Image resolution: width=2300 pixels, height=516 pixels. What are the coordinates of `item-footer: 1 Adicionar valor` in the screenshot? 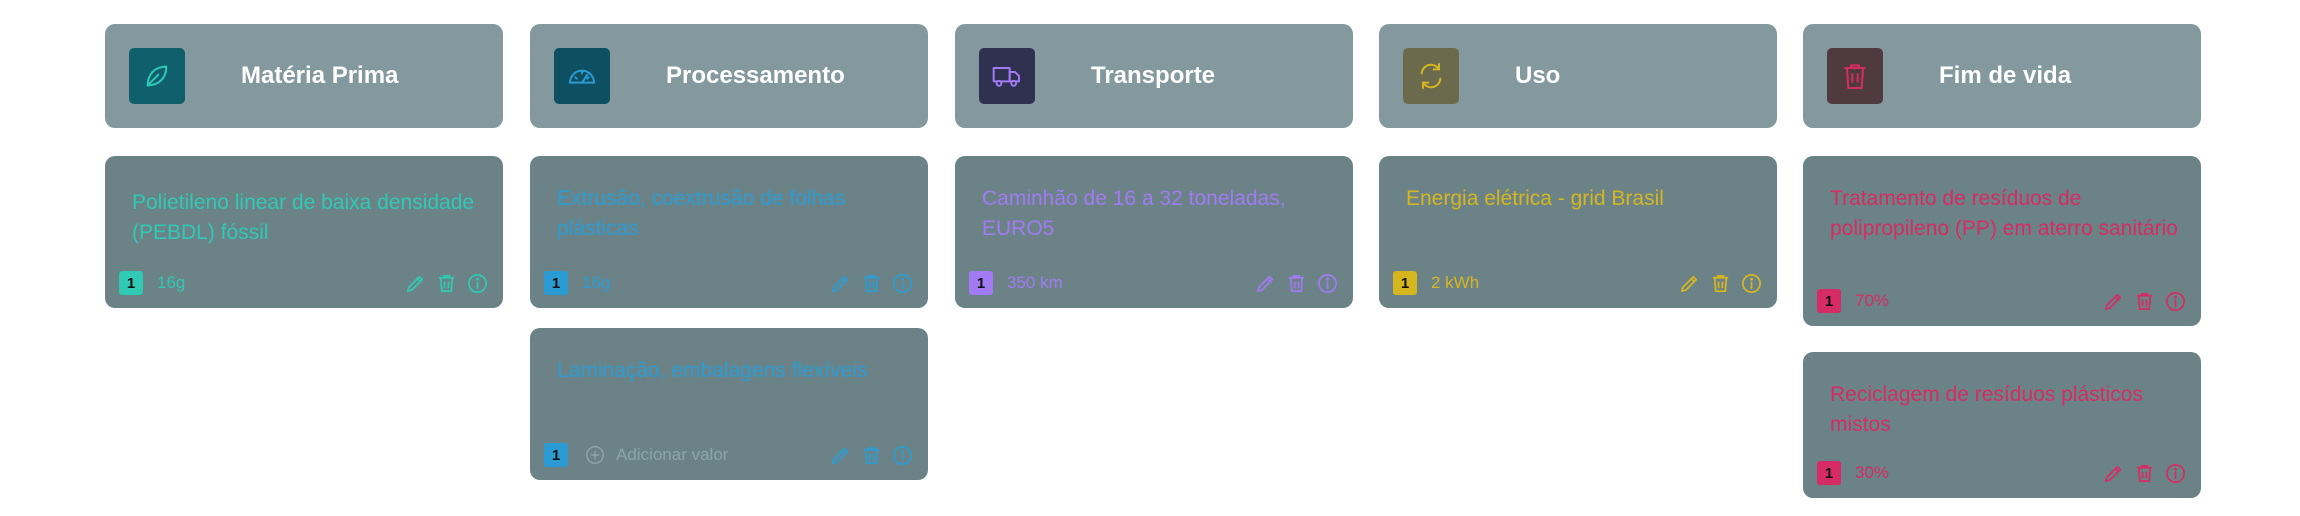 It's located at (729, 455).